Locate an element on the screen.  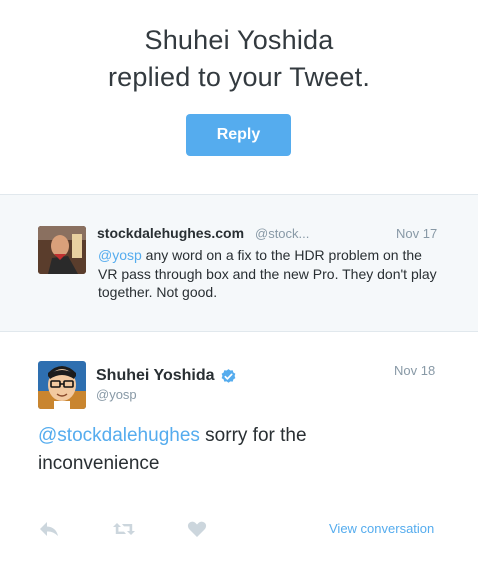
quoted-tweet-date: Nov 17 is located at coordinates (416, 233).